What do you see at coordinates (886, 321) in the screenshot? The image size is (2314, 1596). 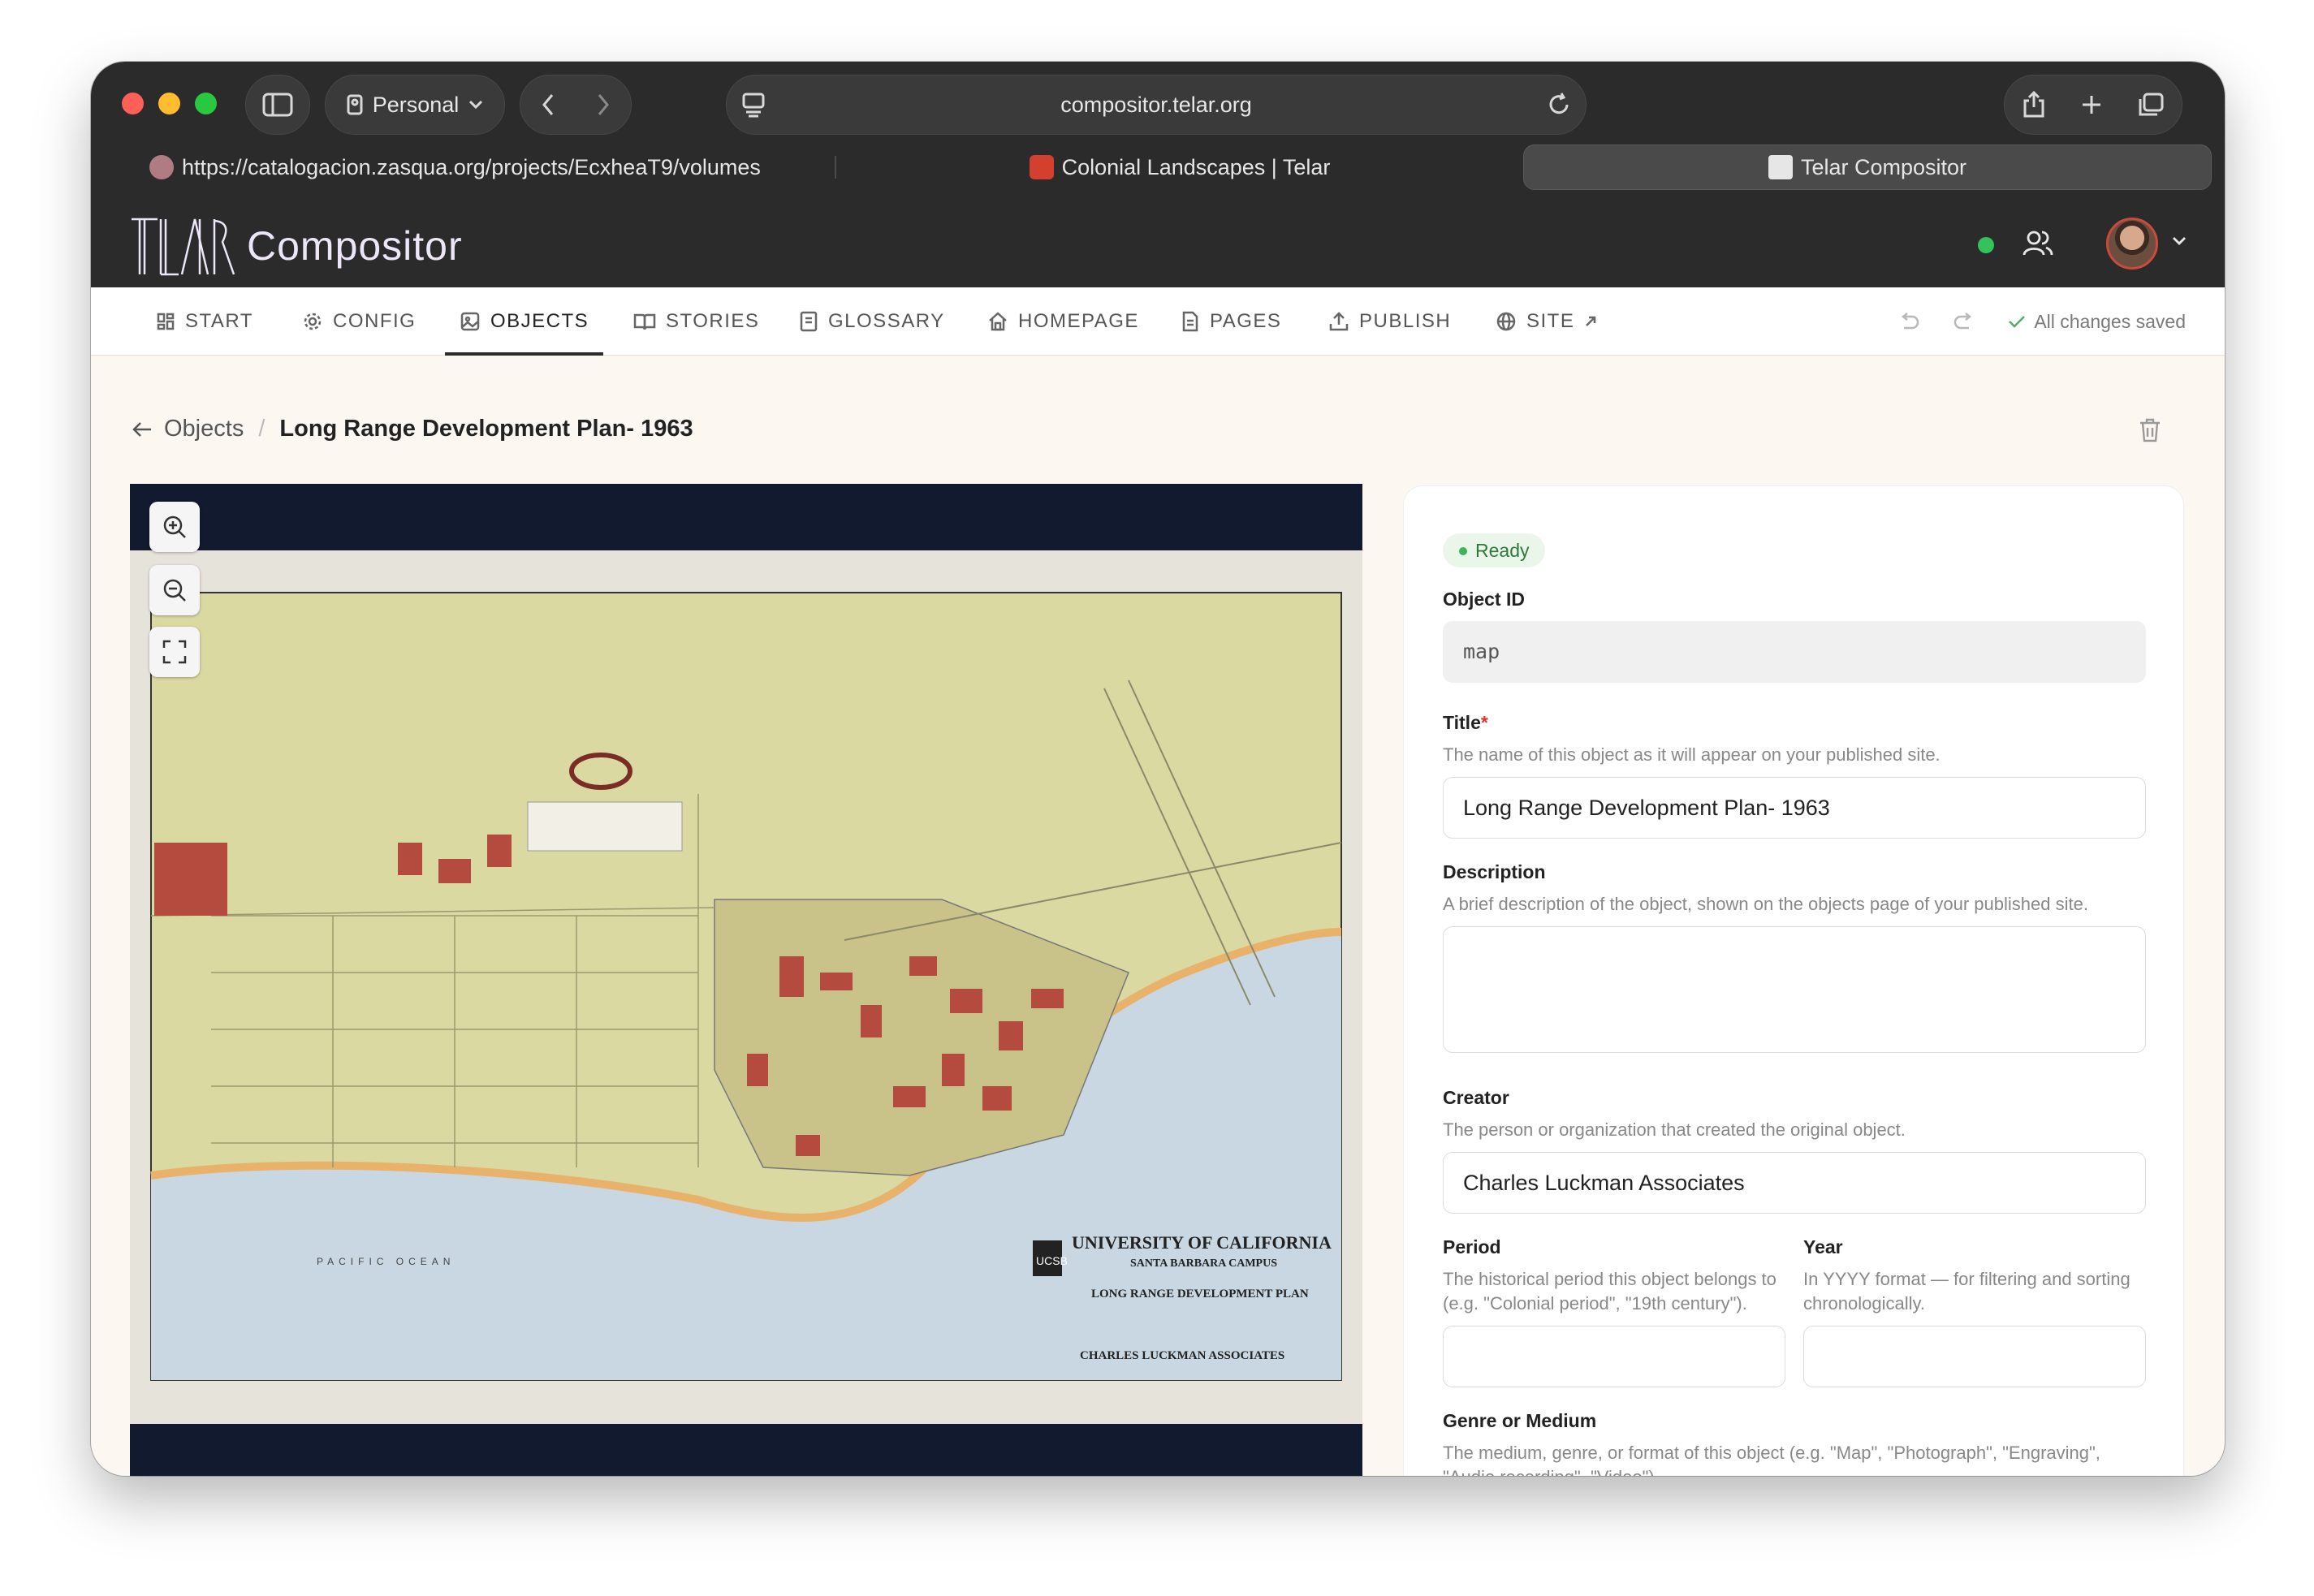 I see `nav-label: GLOSSARY` at bounding box center [886, 321].